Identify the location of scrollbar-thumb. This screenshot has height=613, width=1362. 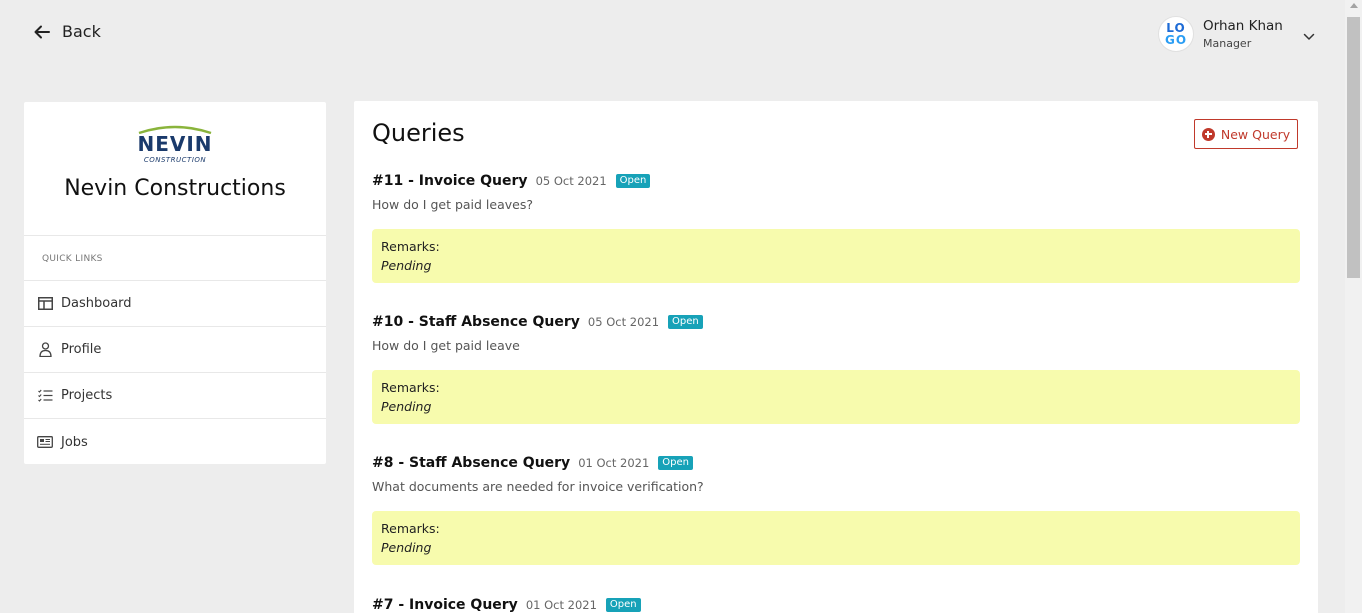
(1353, 147).